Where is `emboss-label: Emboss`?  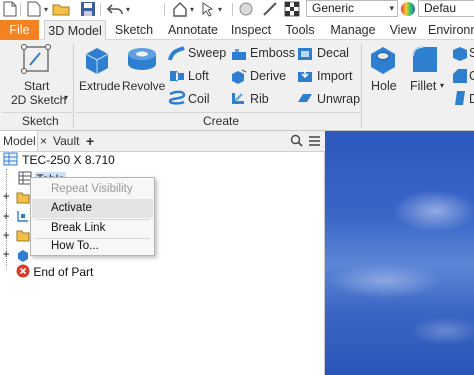
emboss-label: Emboss is located at coordinates (272, 53).